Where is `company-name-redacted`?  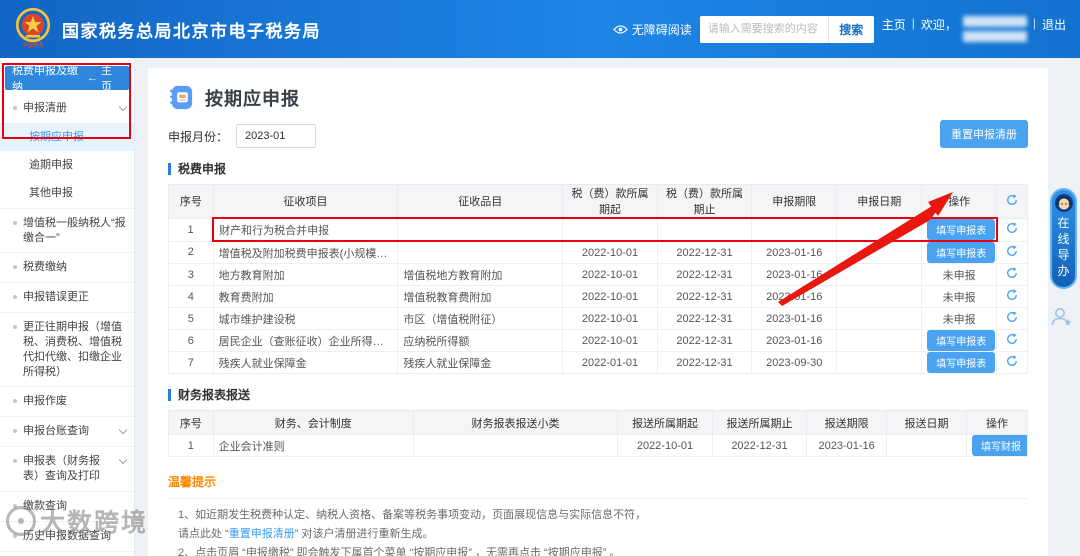 company-name-redacted is located at coordinates (994, 36).